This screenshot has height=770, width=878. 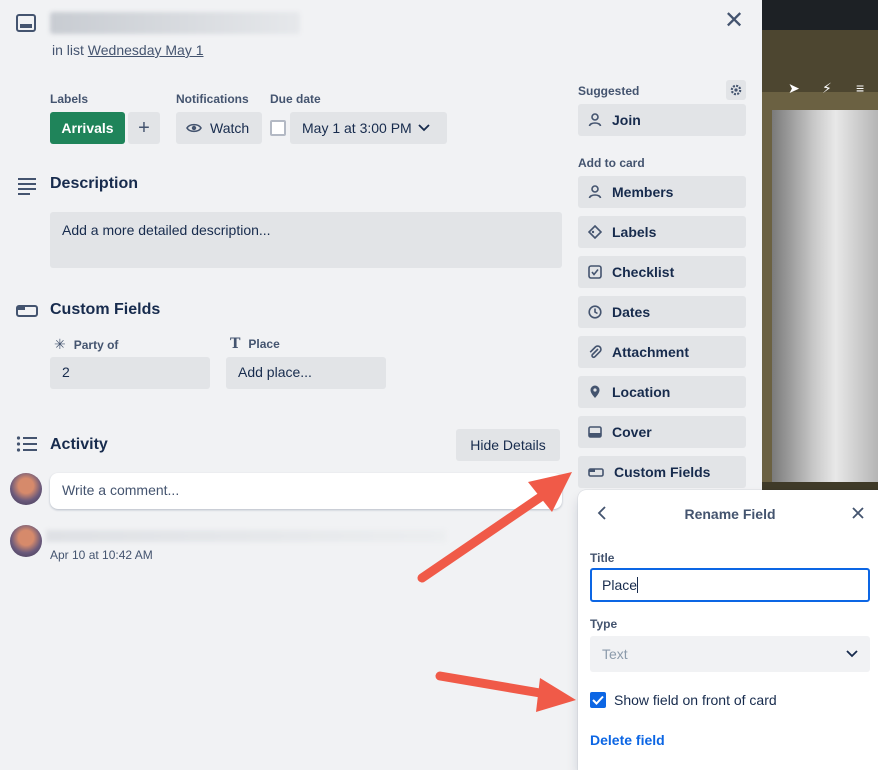 What do you see at coordinates (626, 120) in the screenshot?
I see `join-label: Join` at bounding box center [626, 120].